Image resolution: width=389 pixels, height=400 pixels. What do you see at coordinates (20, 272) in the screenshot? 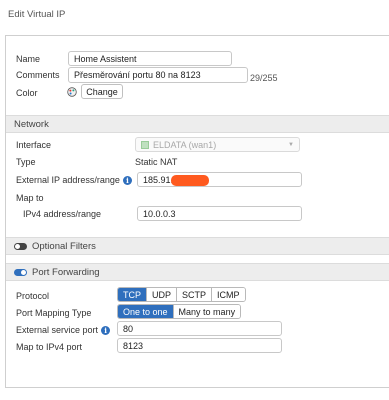
I see `port-forwarding-toggle` at bounding box center [20, 272].